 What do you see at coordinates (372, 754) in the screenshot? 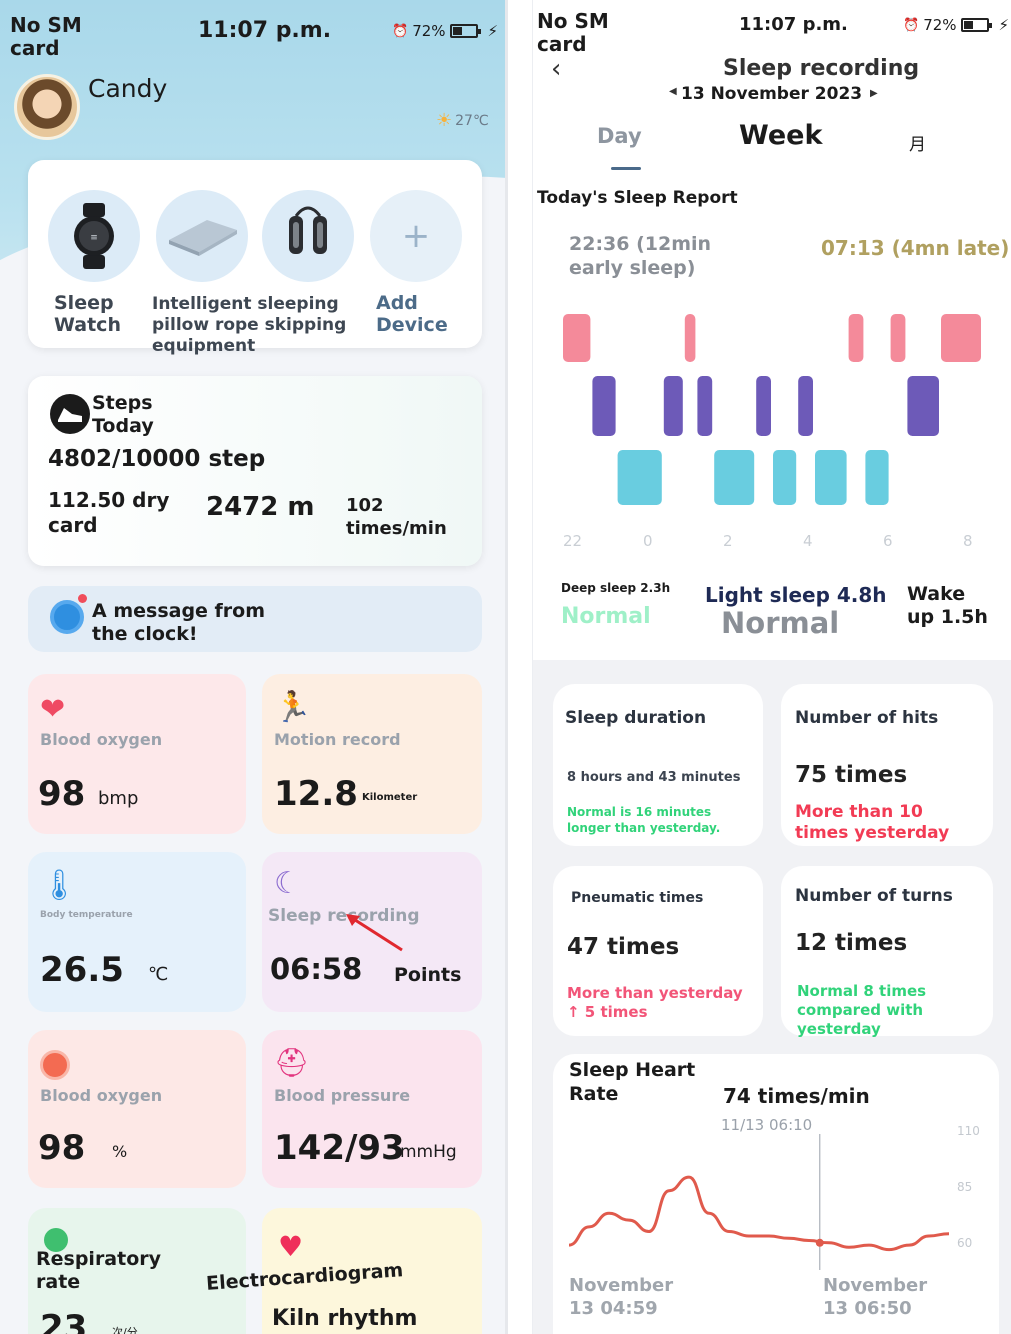
I see `tile-motion-record: 🏃 Motion record 12.8 Kilometer` at bounding box center [372, 754].